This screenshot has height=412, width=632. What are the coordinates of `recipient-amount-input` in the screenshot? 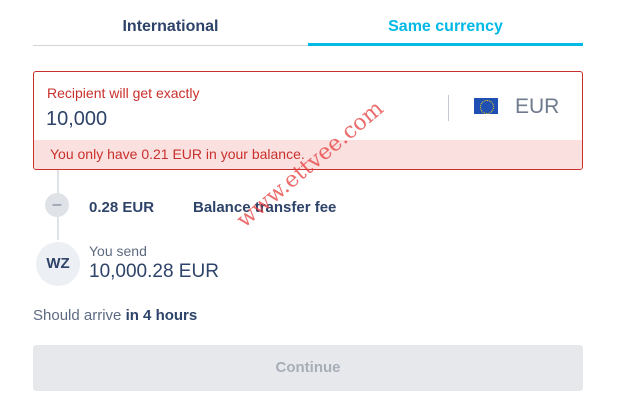 It's located at (236, 119).